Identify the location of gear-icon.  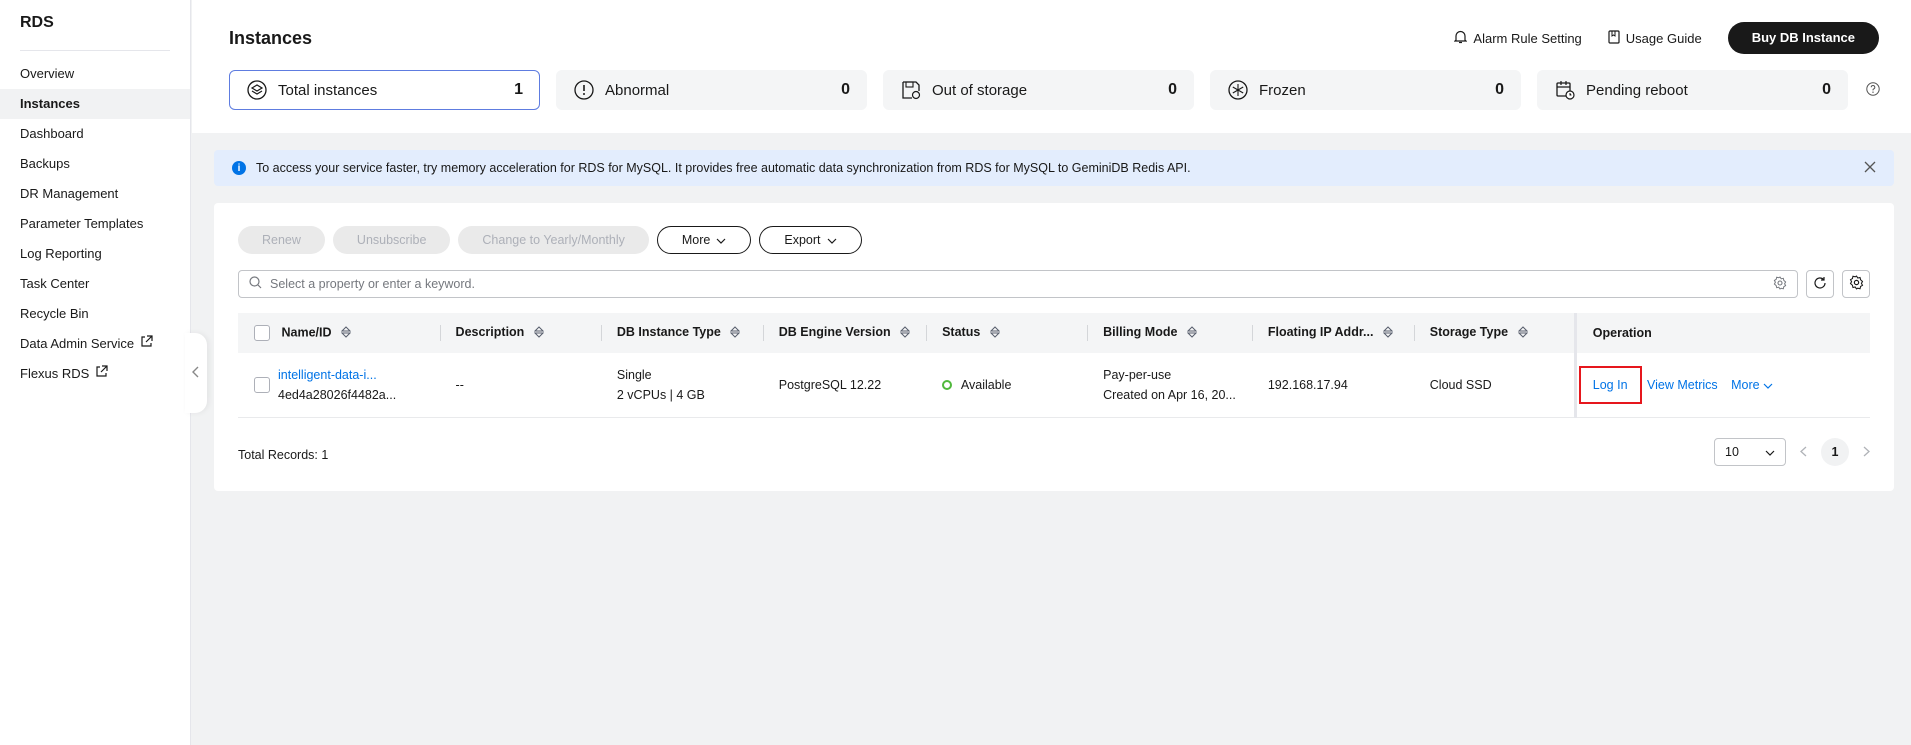
(1780, 284).